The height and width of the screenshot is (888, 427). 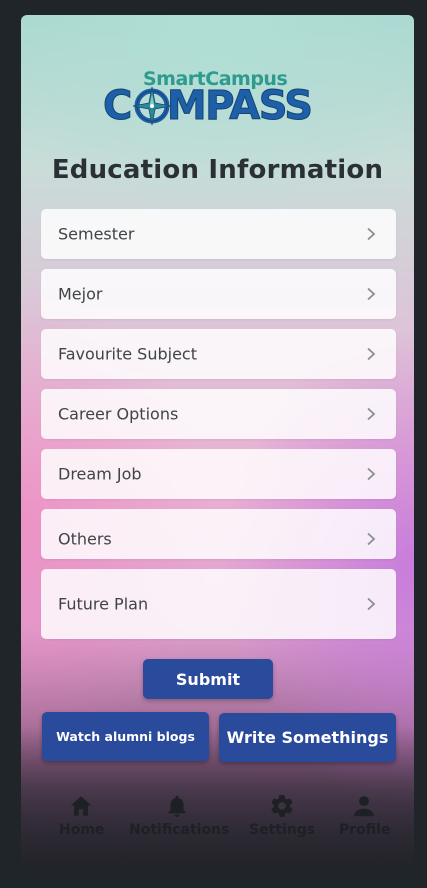 I want to click on home-icon, so click(x=81, y=806).